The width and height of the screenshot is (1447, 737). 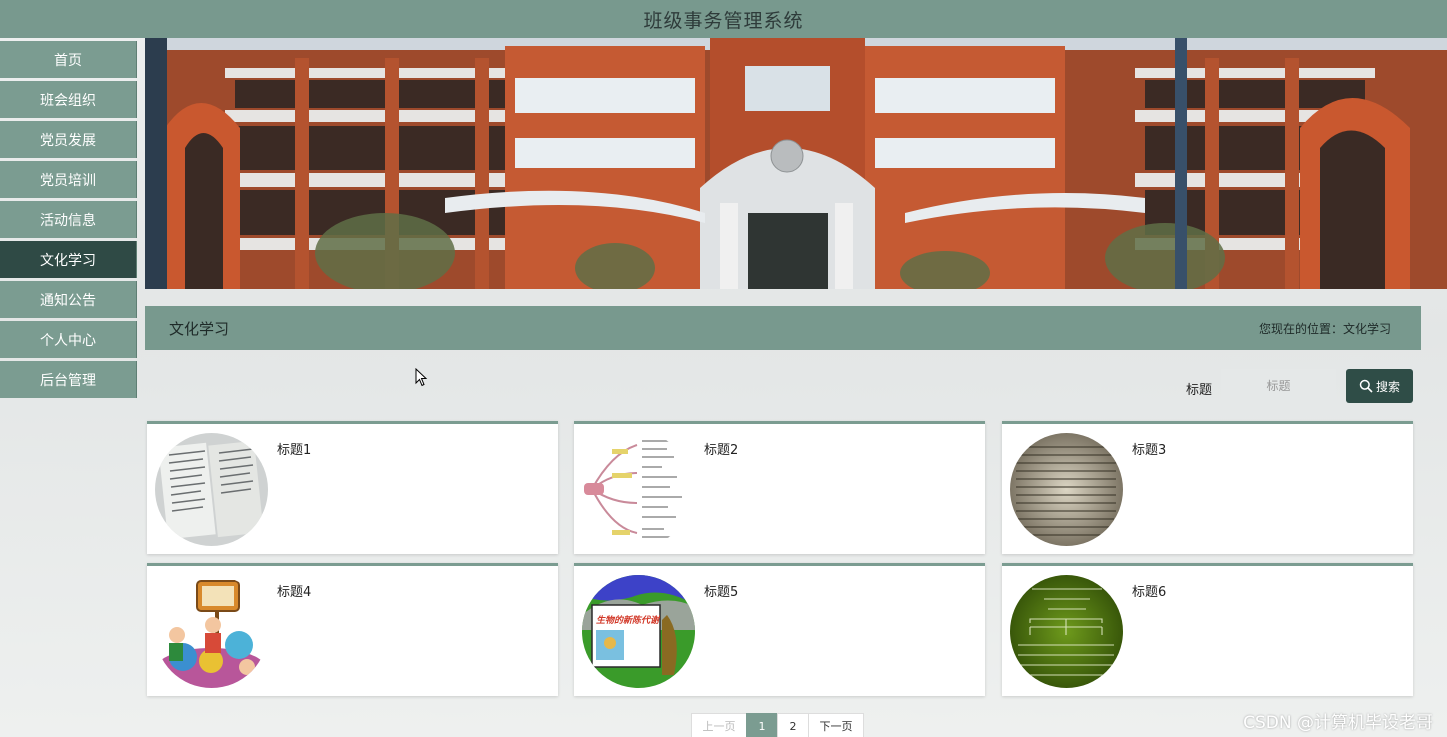 I want to click on search-button-label: 搜索, so click(x=1387, y=386).